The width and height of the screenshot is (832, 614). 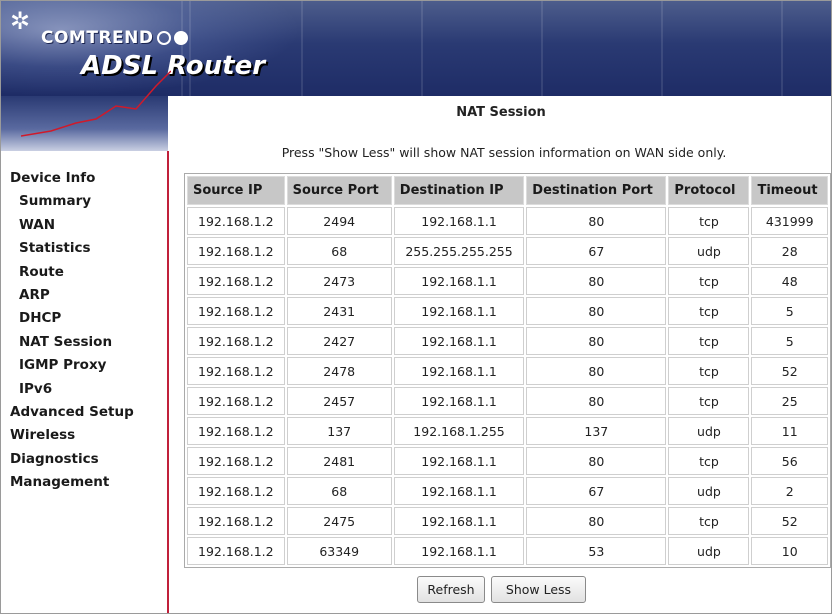 What do you see at coordinates (789, 251) in the screenshot?
I see `table-cell: 28` at bounding box center [789, 251].